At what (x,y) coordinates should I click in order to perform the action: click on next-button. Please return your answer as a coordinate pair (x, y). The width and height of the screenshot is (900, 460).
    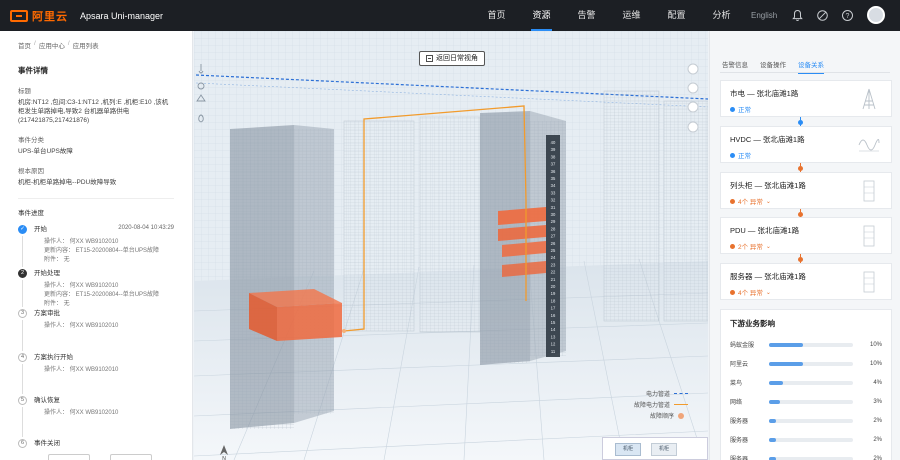
    Looking at the image, I should click on (131, 457).